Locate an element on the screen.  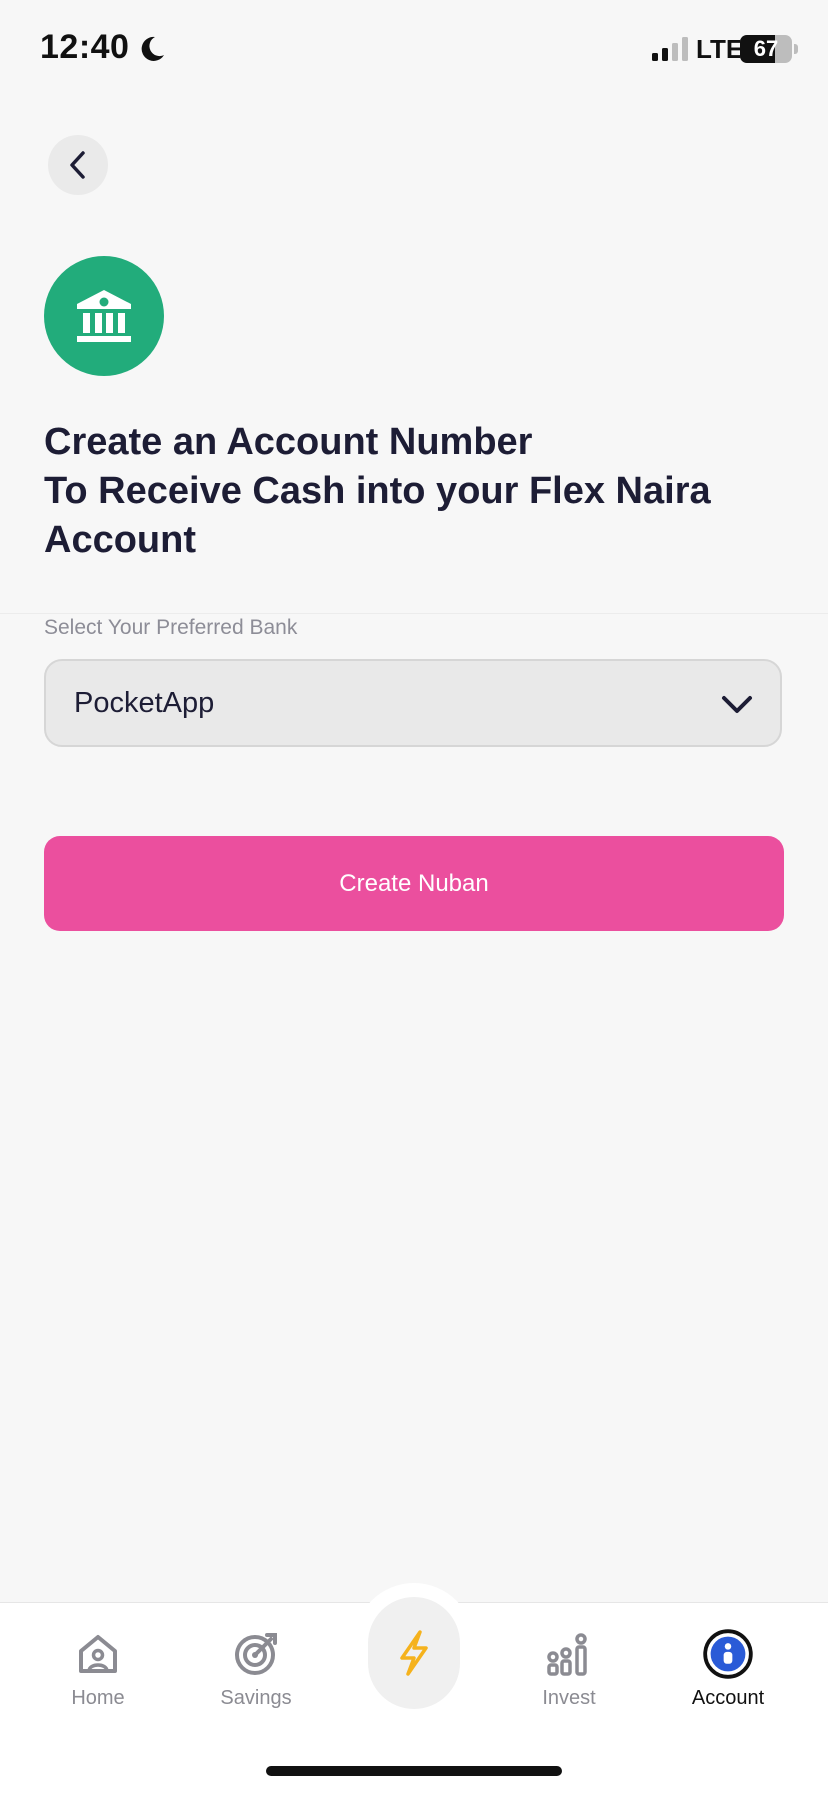
title-line-3: Account is located at coordinates (120, 540).